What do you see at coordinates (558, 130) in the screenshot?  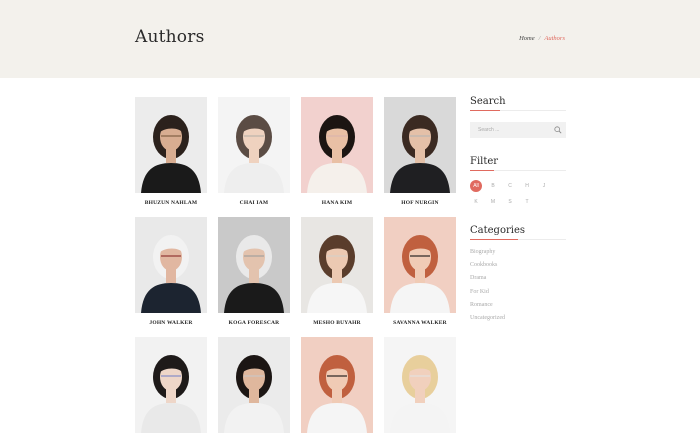 I see `search-icon` at bounding box center [558, 130].